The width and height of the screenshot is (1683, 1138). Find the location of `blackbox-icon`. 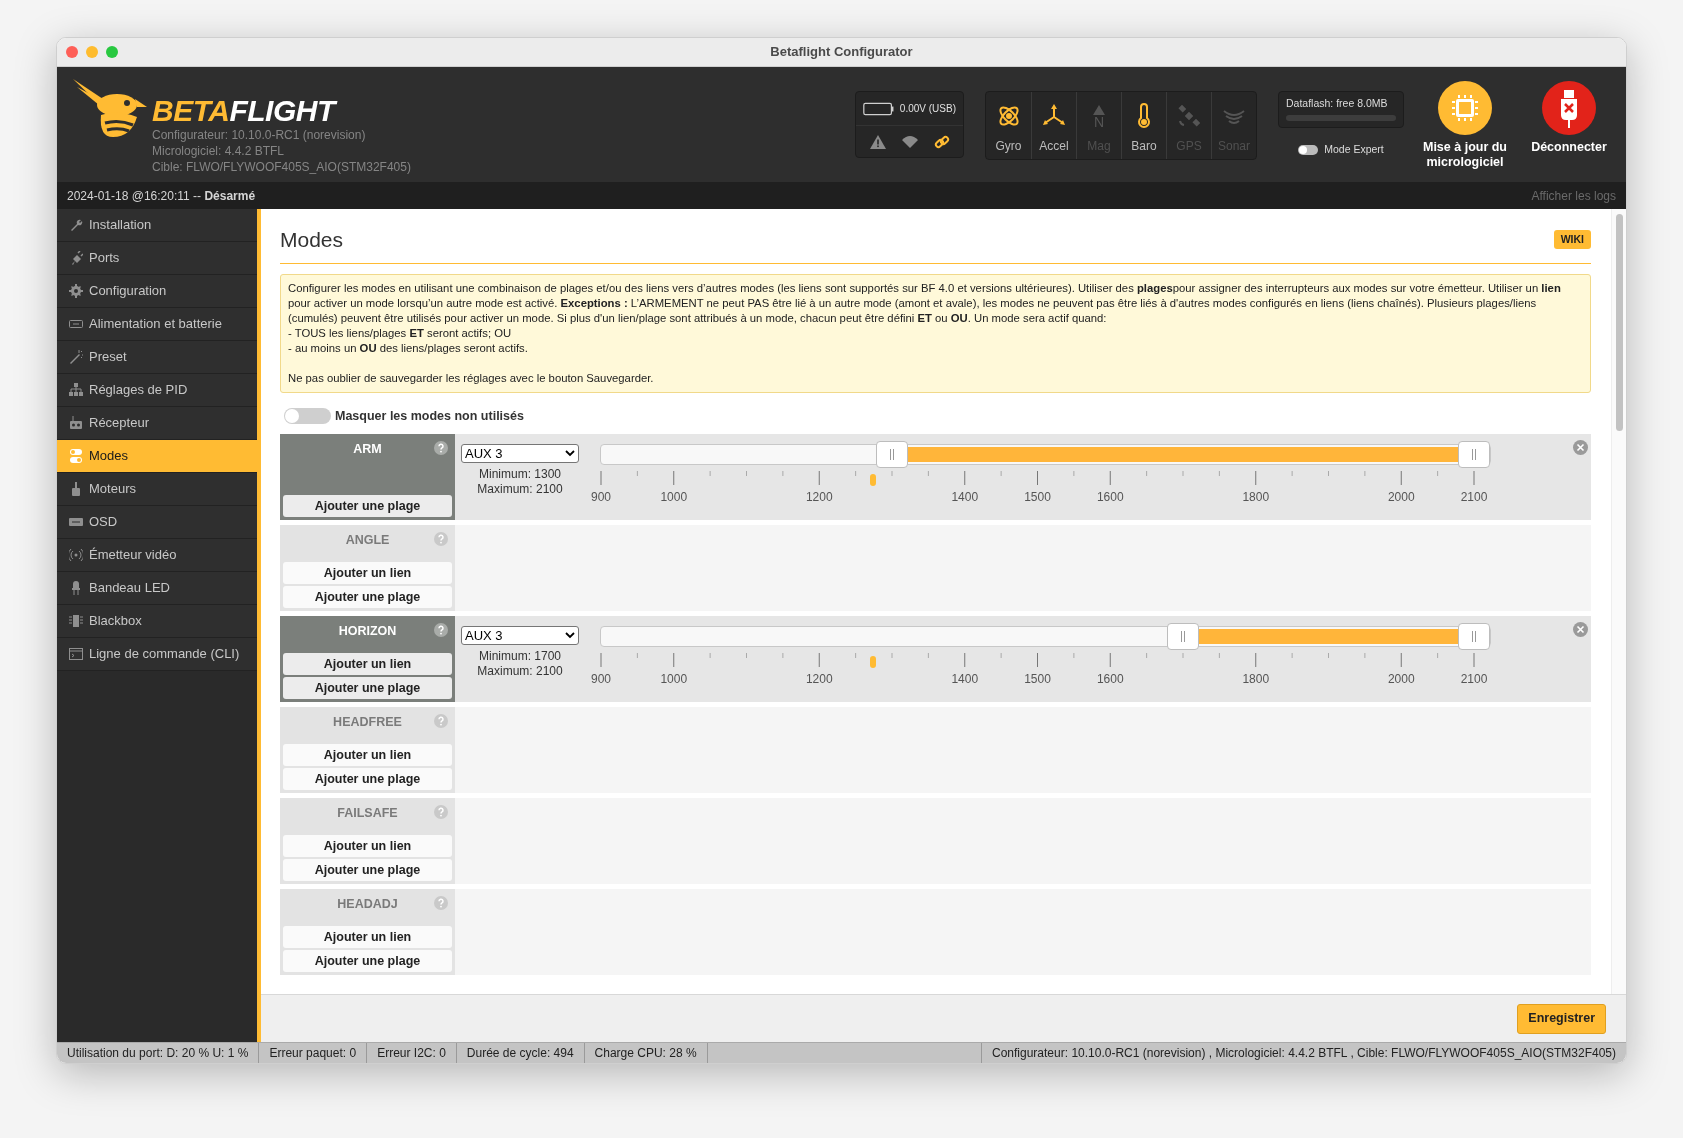

blackbox-icon is located at coordinates (76, 621).